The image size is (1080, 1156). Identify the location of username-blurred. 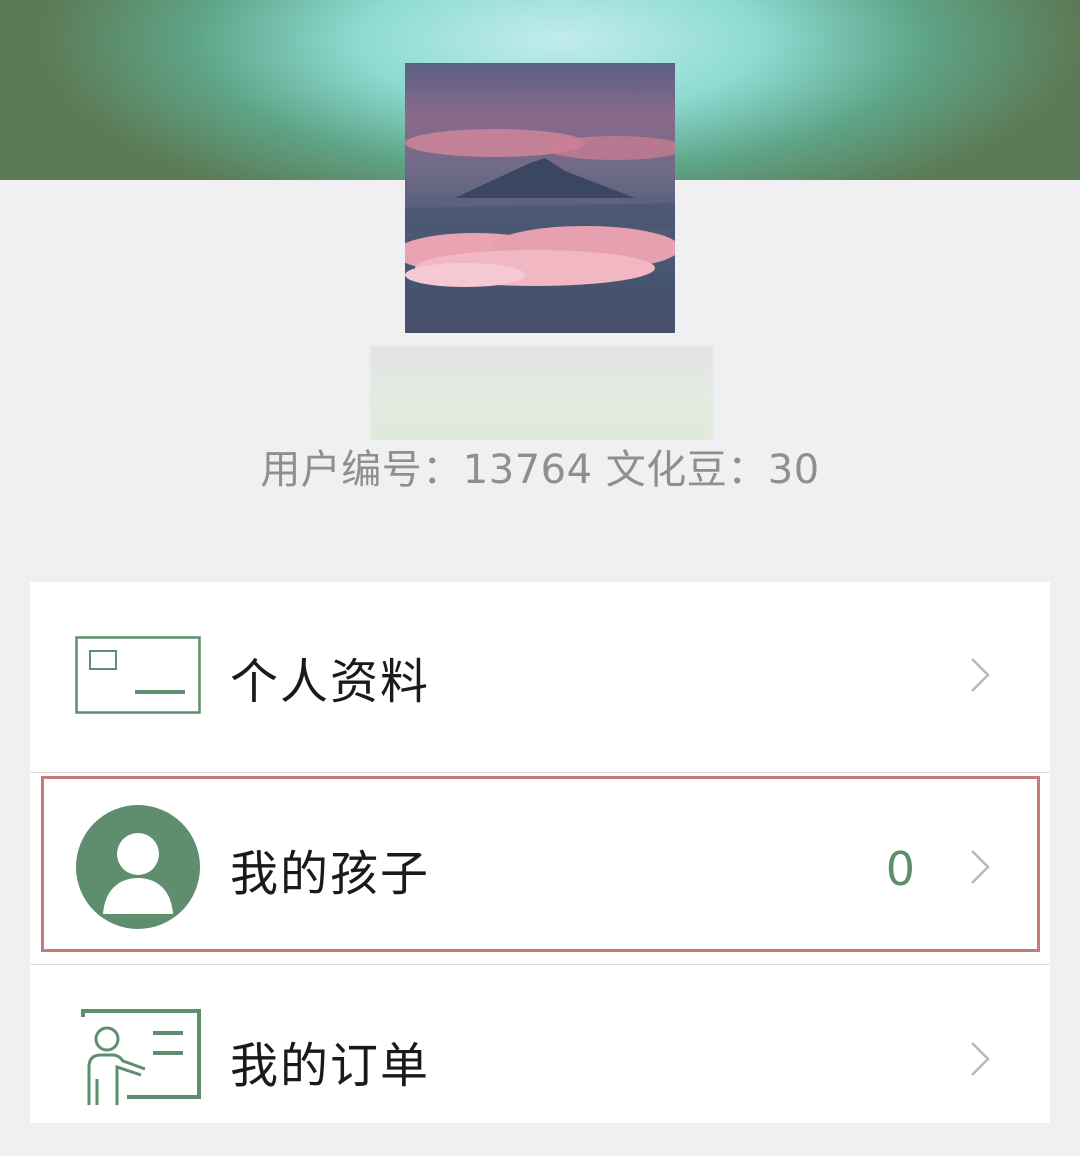
(541, 393).